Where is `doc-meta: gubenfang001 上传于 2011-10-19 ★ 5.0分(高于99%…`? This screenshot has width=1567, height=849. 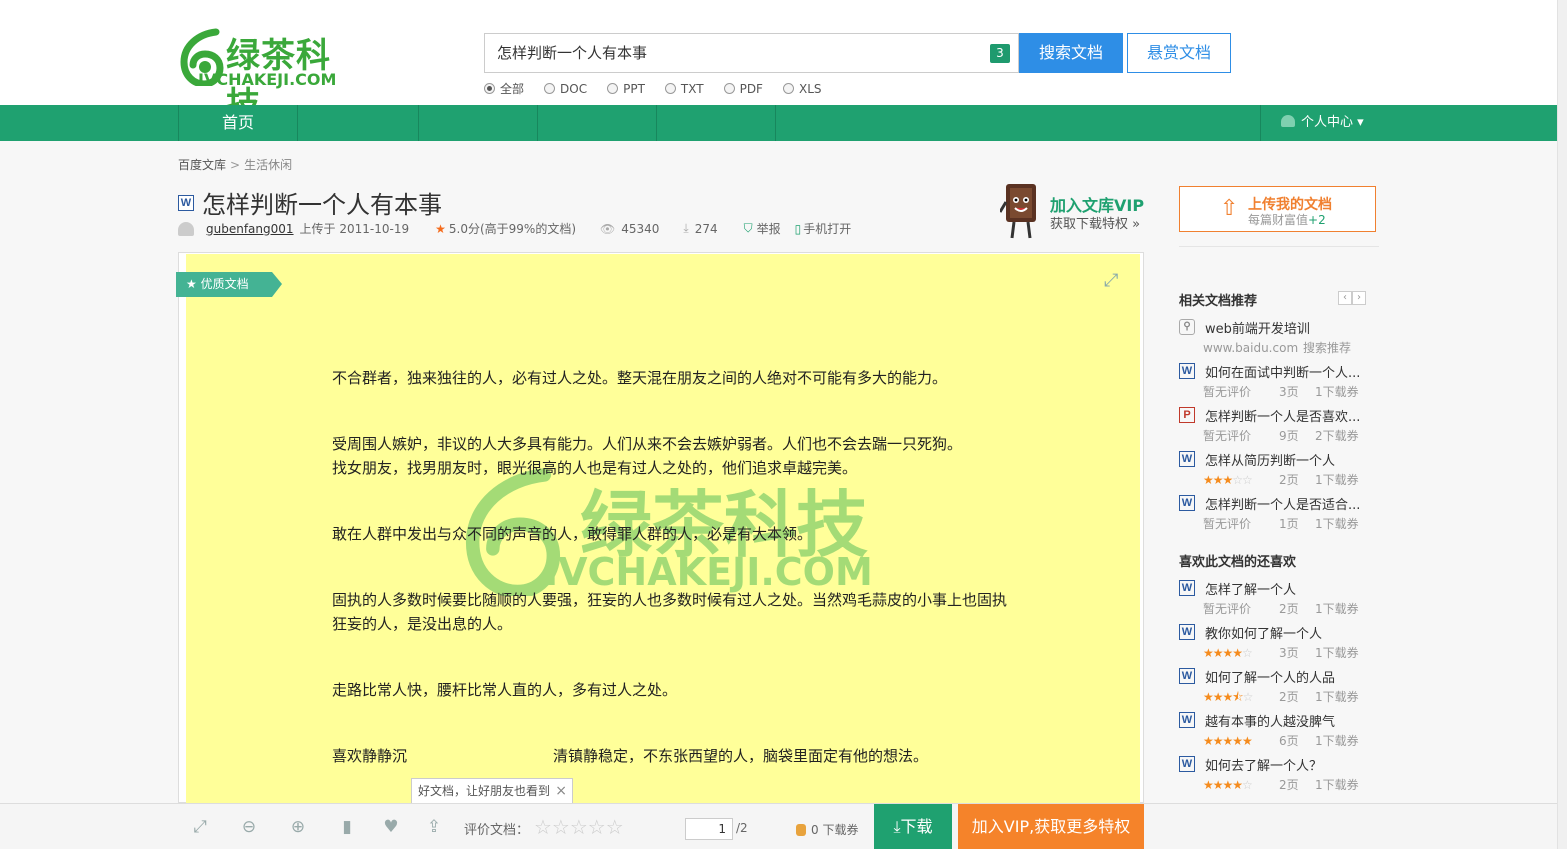 doc-meta: gubenfang001 上传于 2011-10-19 ★ 5.0分(高于99%… is located at coordinates (514, 228).